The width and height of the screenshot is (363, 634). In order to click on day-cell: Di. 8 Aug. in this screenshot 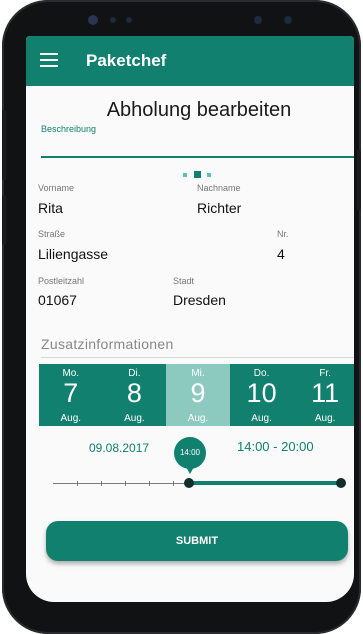, I will do `click(134, 395)`.